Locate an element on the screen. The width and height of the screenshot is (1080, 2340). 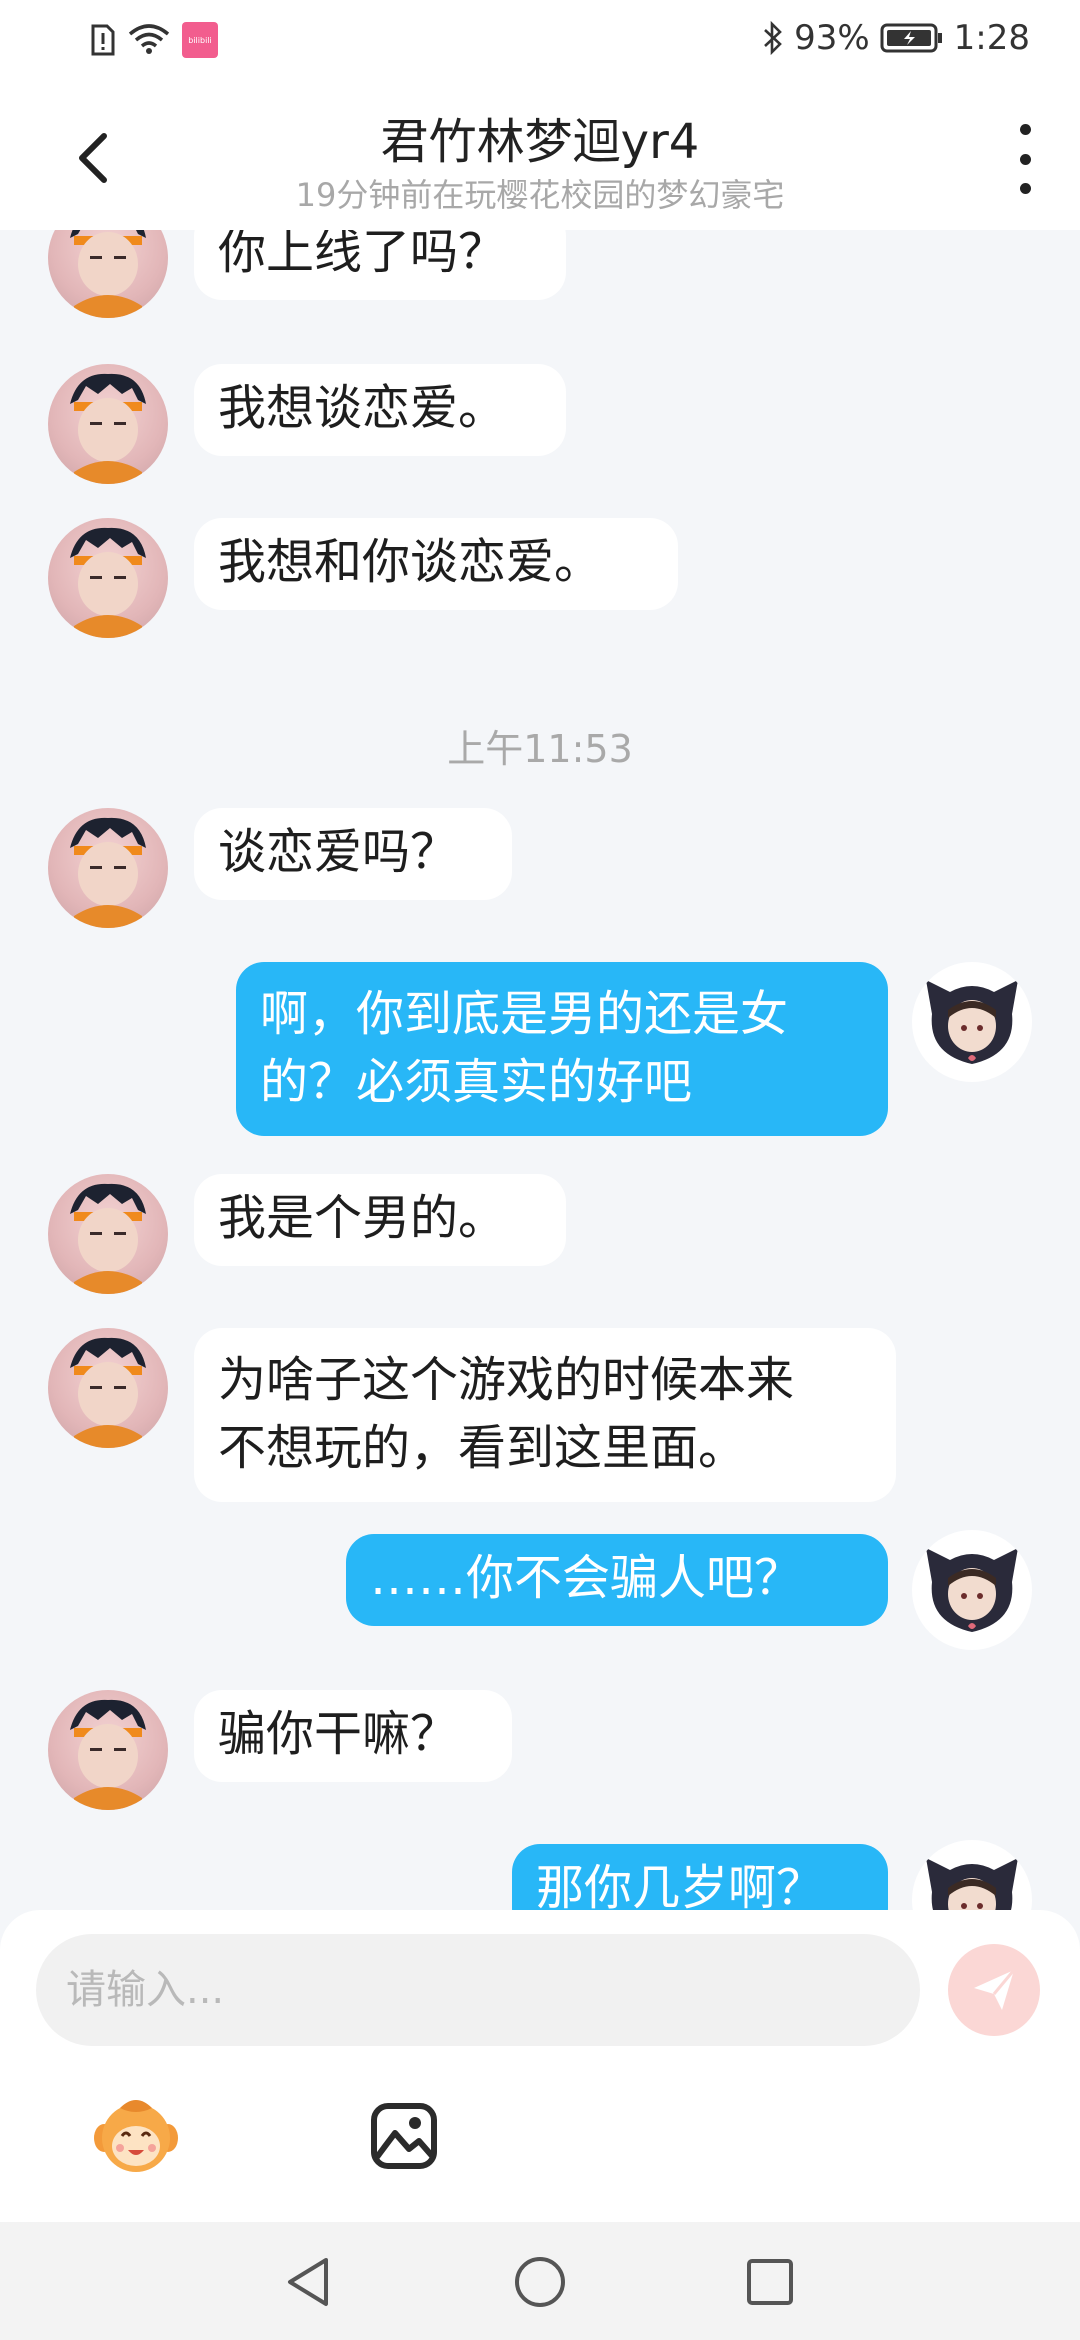
mascot-face-icon is located at coordinates (136, 2136).